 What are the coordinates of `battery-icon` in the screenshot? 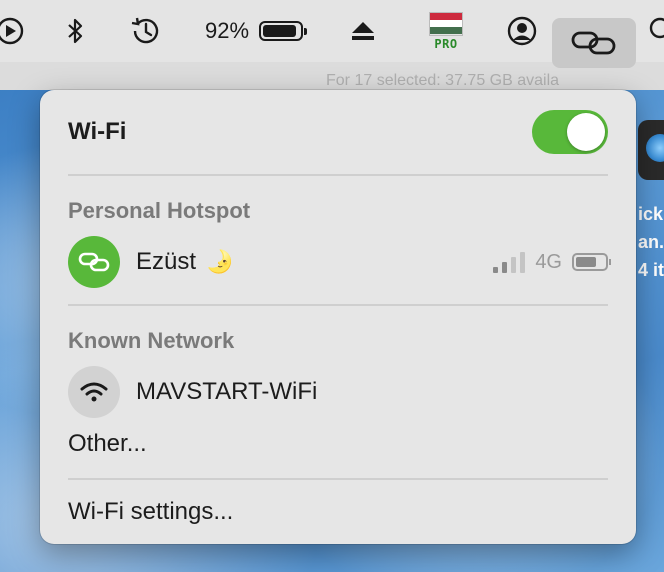 It's located at (283, 31).